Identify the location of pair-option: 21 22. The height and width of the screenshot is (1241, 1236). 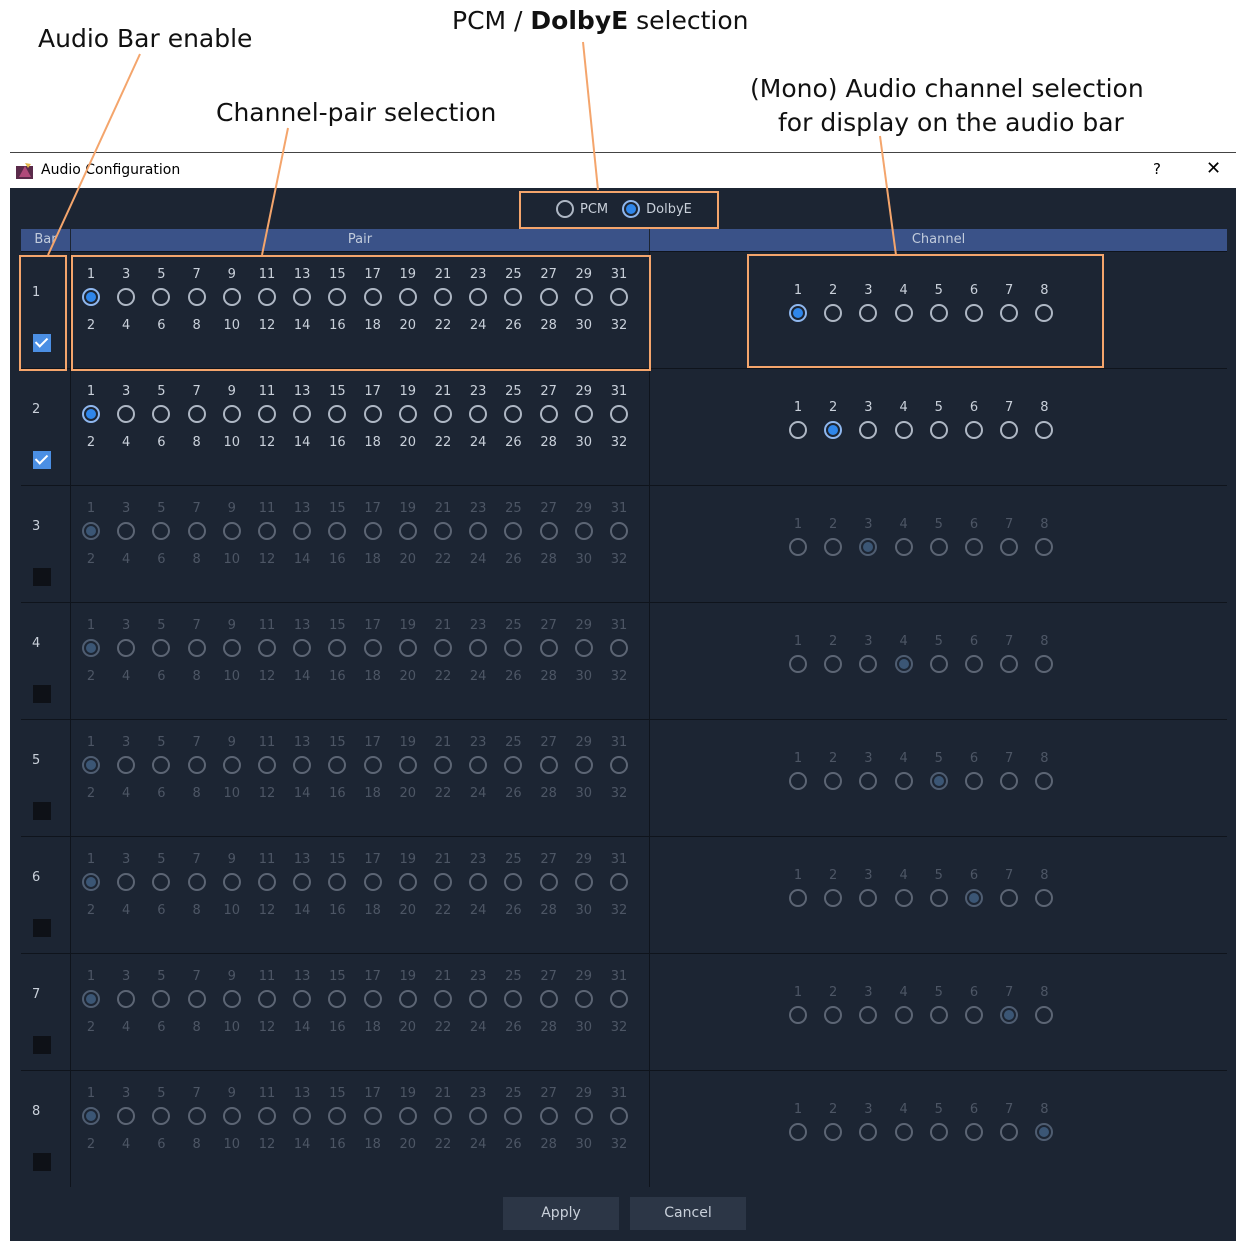
(443, 1002).